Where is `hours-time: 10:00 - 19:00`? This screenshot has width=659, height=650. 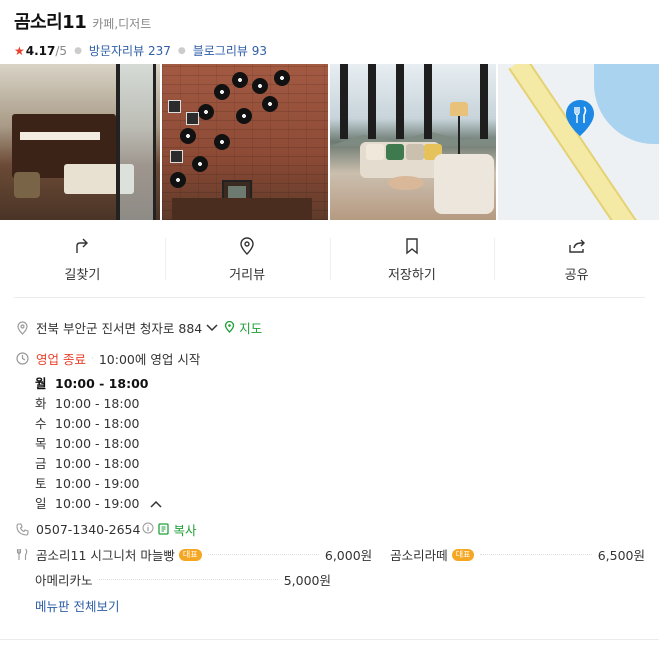 hours-time: 10:00 - 19:00 is located at coordinates (97, 503).